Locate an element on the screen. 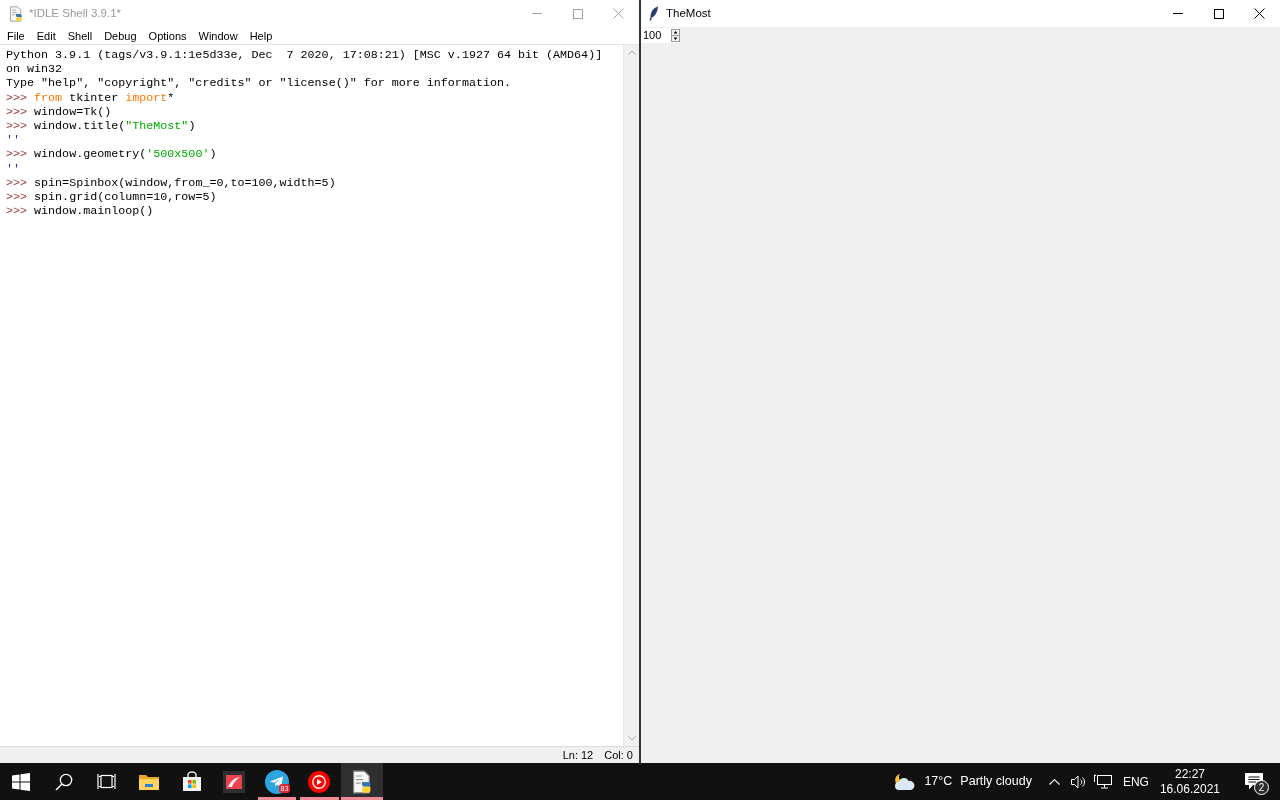 The image size is (1280, 800). play-circle-icon is located at coordinates (319, 781).